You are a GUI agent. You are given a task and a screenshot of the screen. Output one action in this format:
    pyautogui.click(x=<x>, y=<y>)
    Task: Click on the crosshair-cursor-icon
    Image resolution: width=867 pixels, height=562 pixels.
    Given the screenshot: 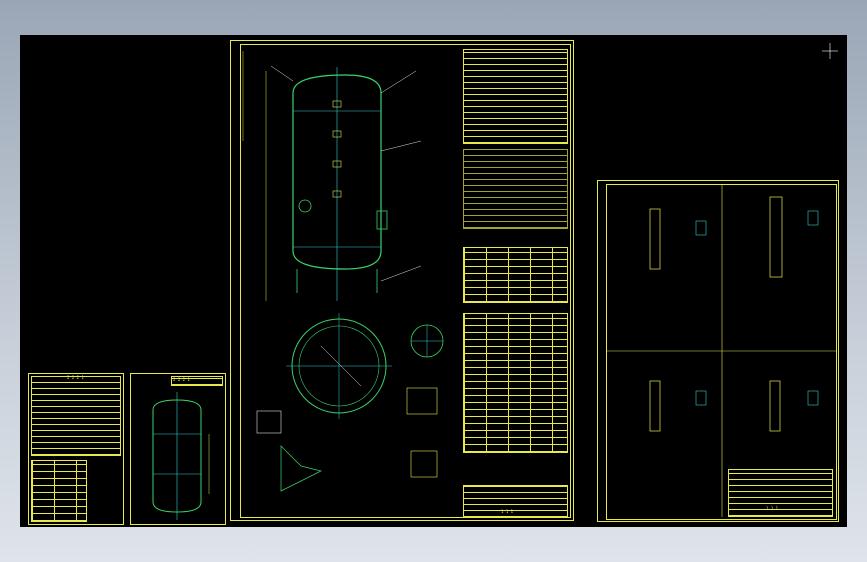 What is the action you would take?
    pyautogui.click(x=830, y=51)
    